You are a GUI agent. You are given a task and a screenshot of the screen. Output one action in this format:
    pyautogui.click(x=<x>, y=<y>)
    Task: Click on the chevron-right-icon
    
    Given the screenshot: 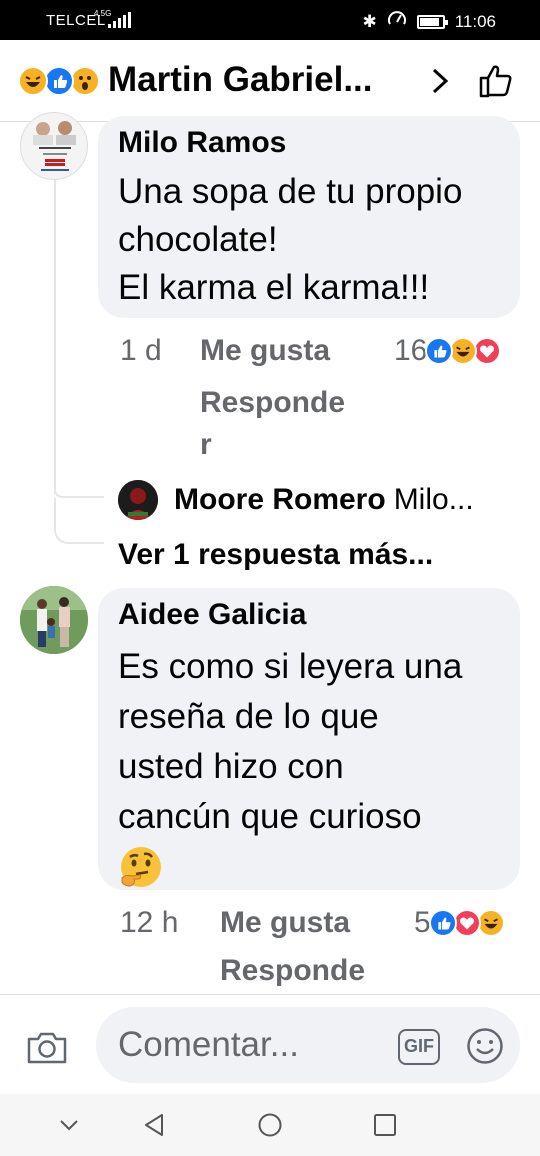 What is the action you would take?
    pyautogui.click(x=439, y=81)
    